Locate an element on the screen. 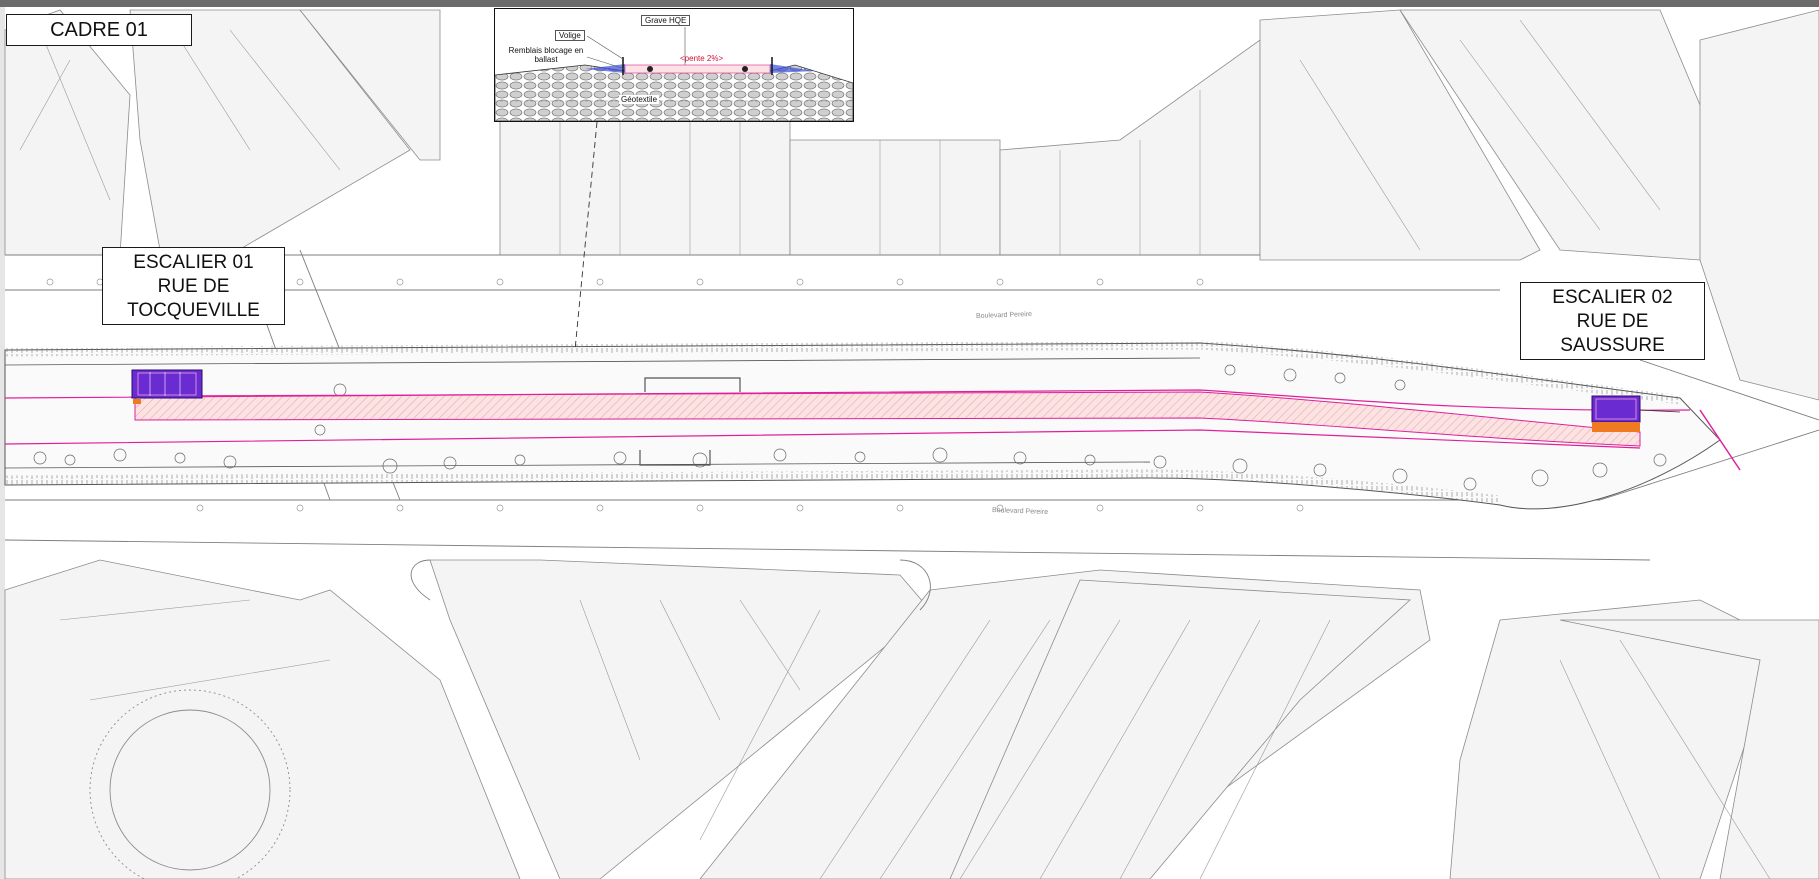 Image resolution: width=1819 pixels, height=879 pixels. layer-label-grave: Grave HQE is located at coordinates (666, 20).